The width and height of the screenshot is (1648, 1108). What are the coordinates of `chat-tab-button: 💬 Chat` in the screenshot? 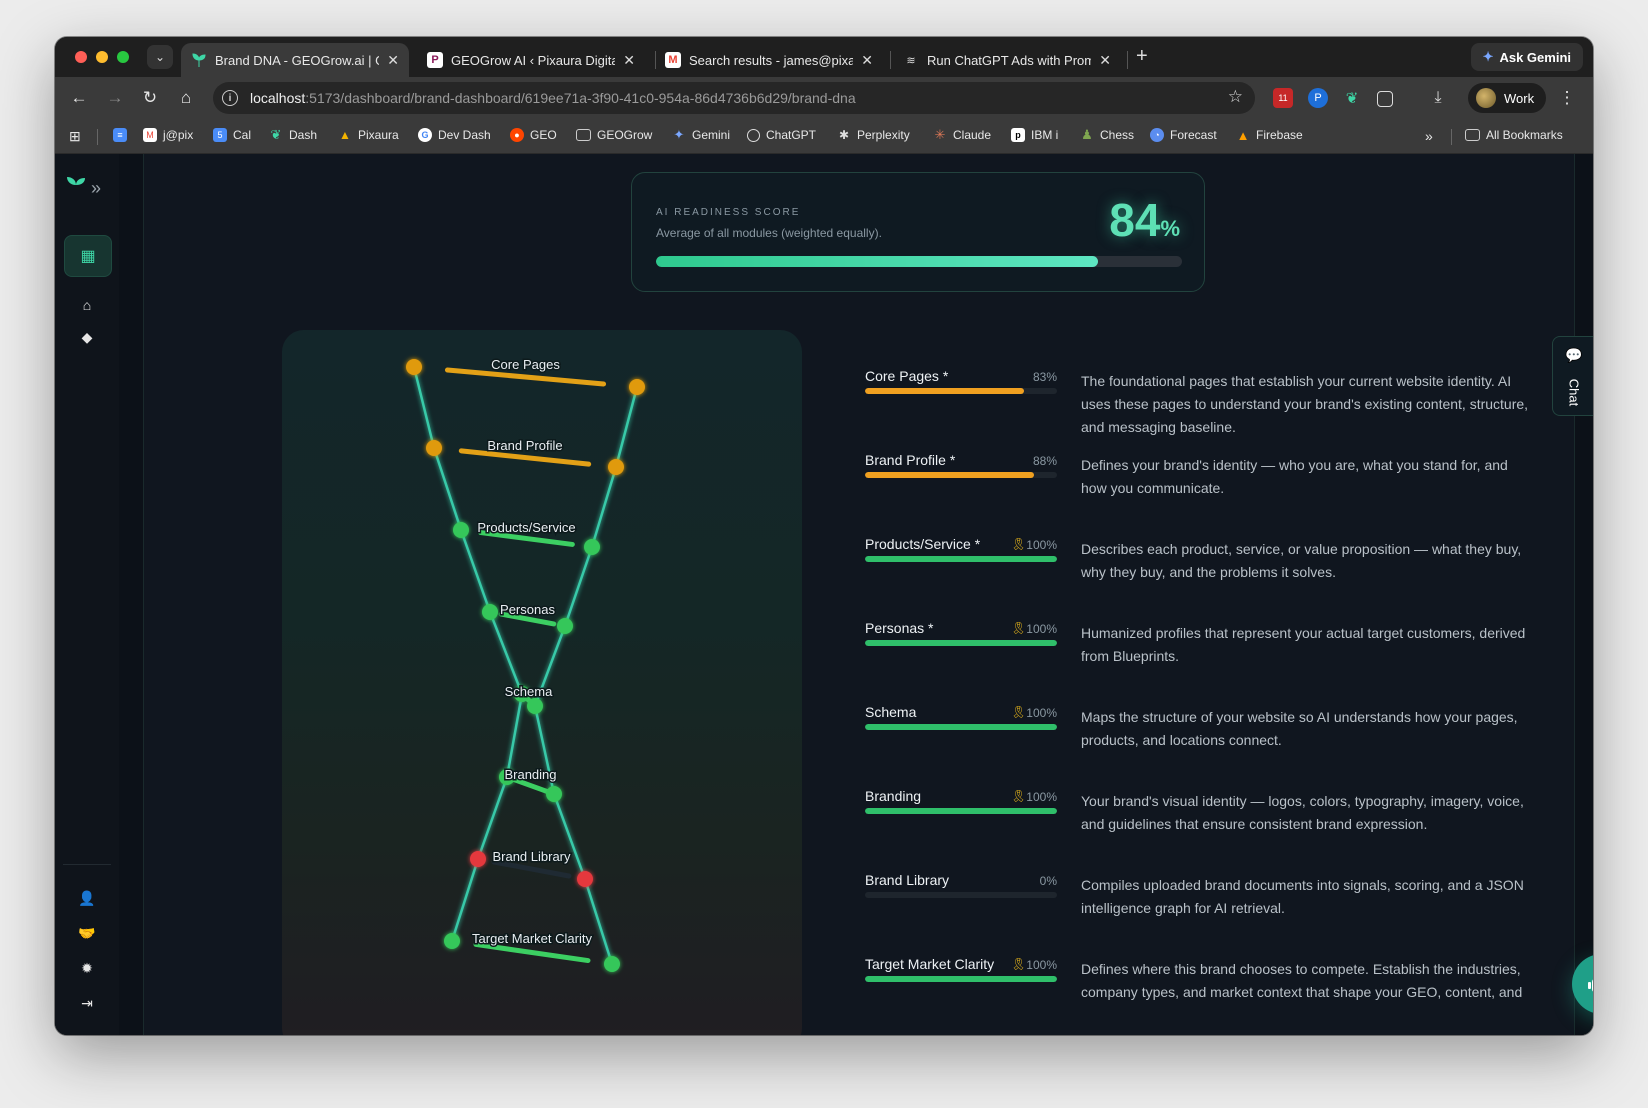 It's located at (1572, 376).